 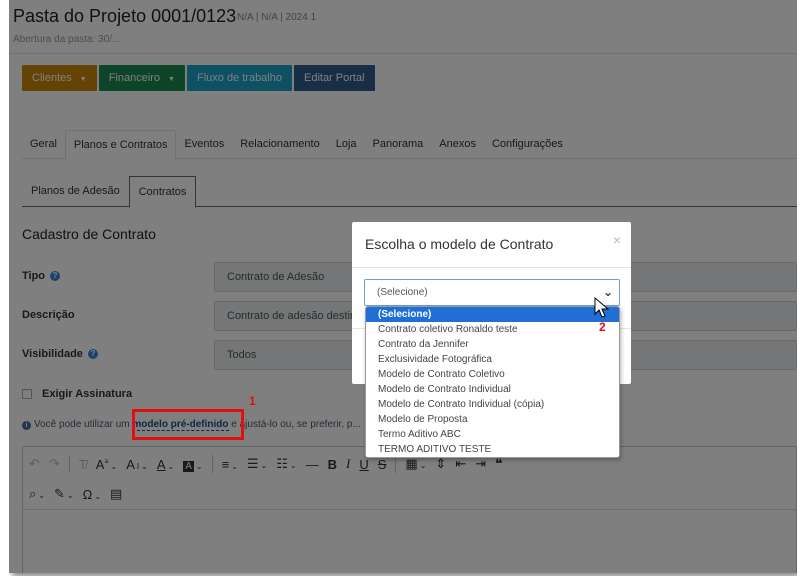 What do you see at coordinates (492, 329) in the screenshot?
I see `dropdown-option: Contrato coletivo Ronaldo teste` at bounding box center [492, 329].